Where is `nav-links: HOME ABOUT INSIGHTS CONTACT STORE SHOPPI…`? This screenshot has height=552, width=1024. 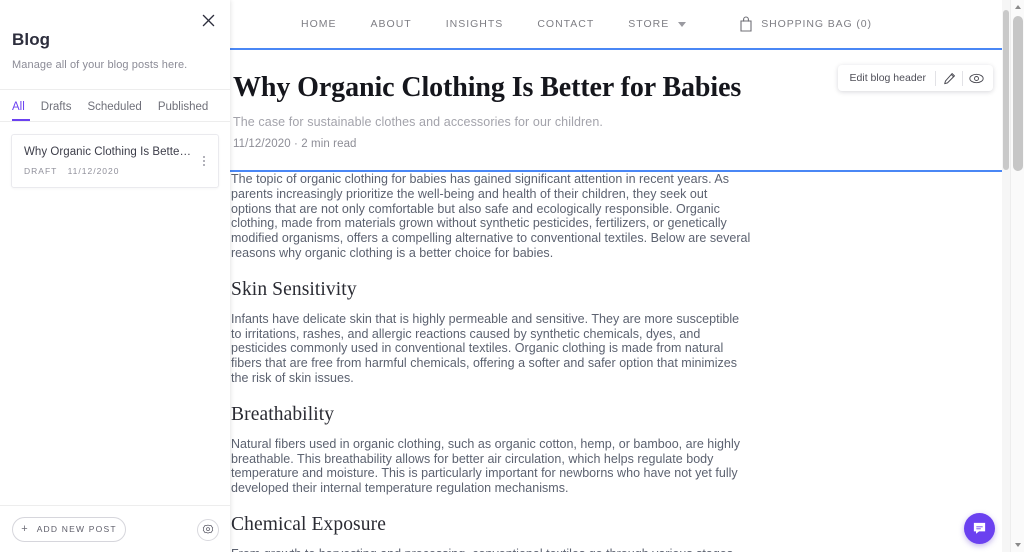 nav-links: HOME ABOUT INSIGHTS CONTACT STORE SHOPPI… is located at coordinates (503, 24).